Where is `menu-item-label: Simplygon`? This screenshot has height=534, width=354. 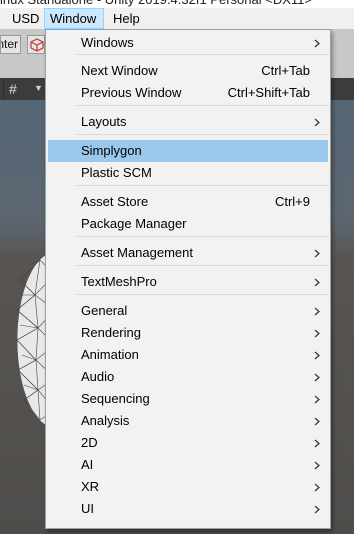 menu-item-label: Simplygon is located at coordinates (111, 150).